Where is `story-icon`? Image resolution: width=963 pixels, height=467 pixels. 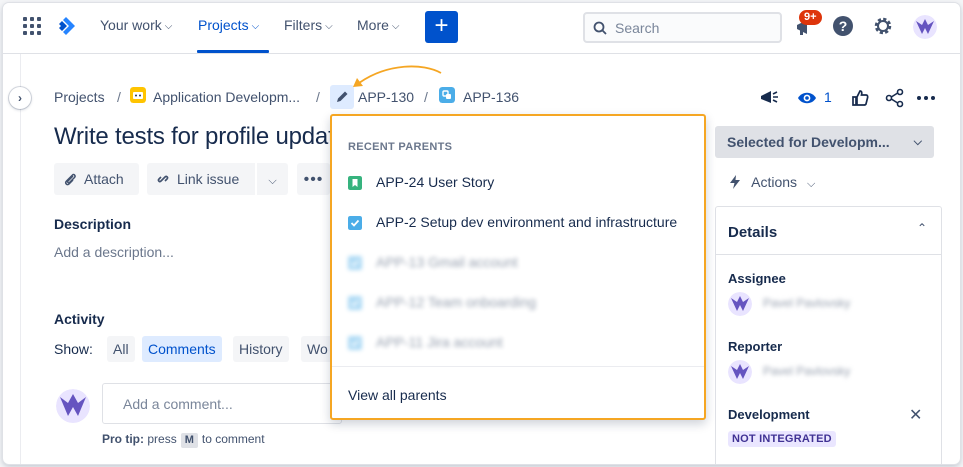
story-icon is located at coordinates (355, 183).